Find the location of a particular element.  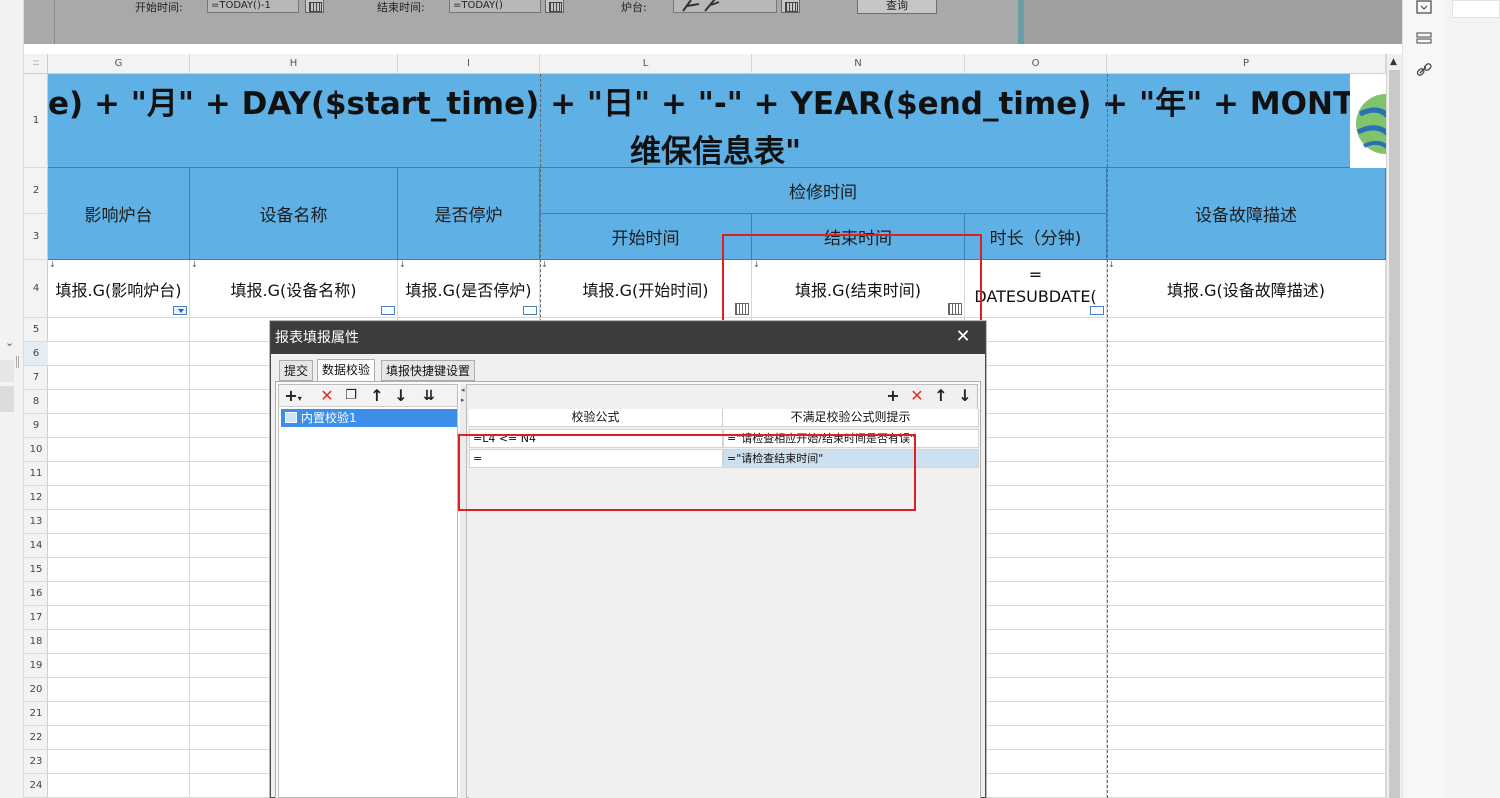

date-widget-icon is located at coordinates (955, 309).